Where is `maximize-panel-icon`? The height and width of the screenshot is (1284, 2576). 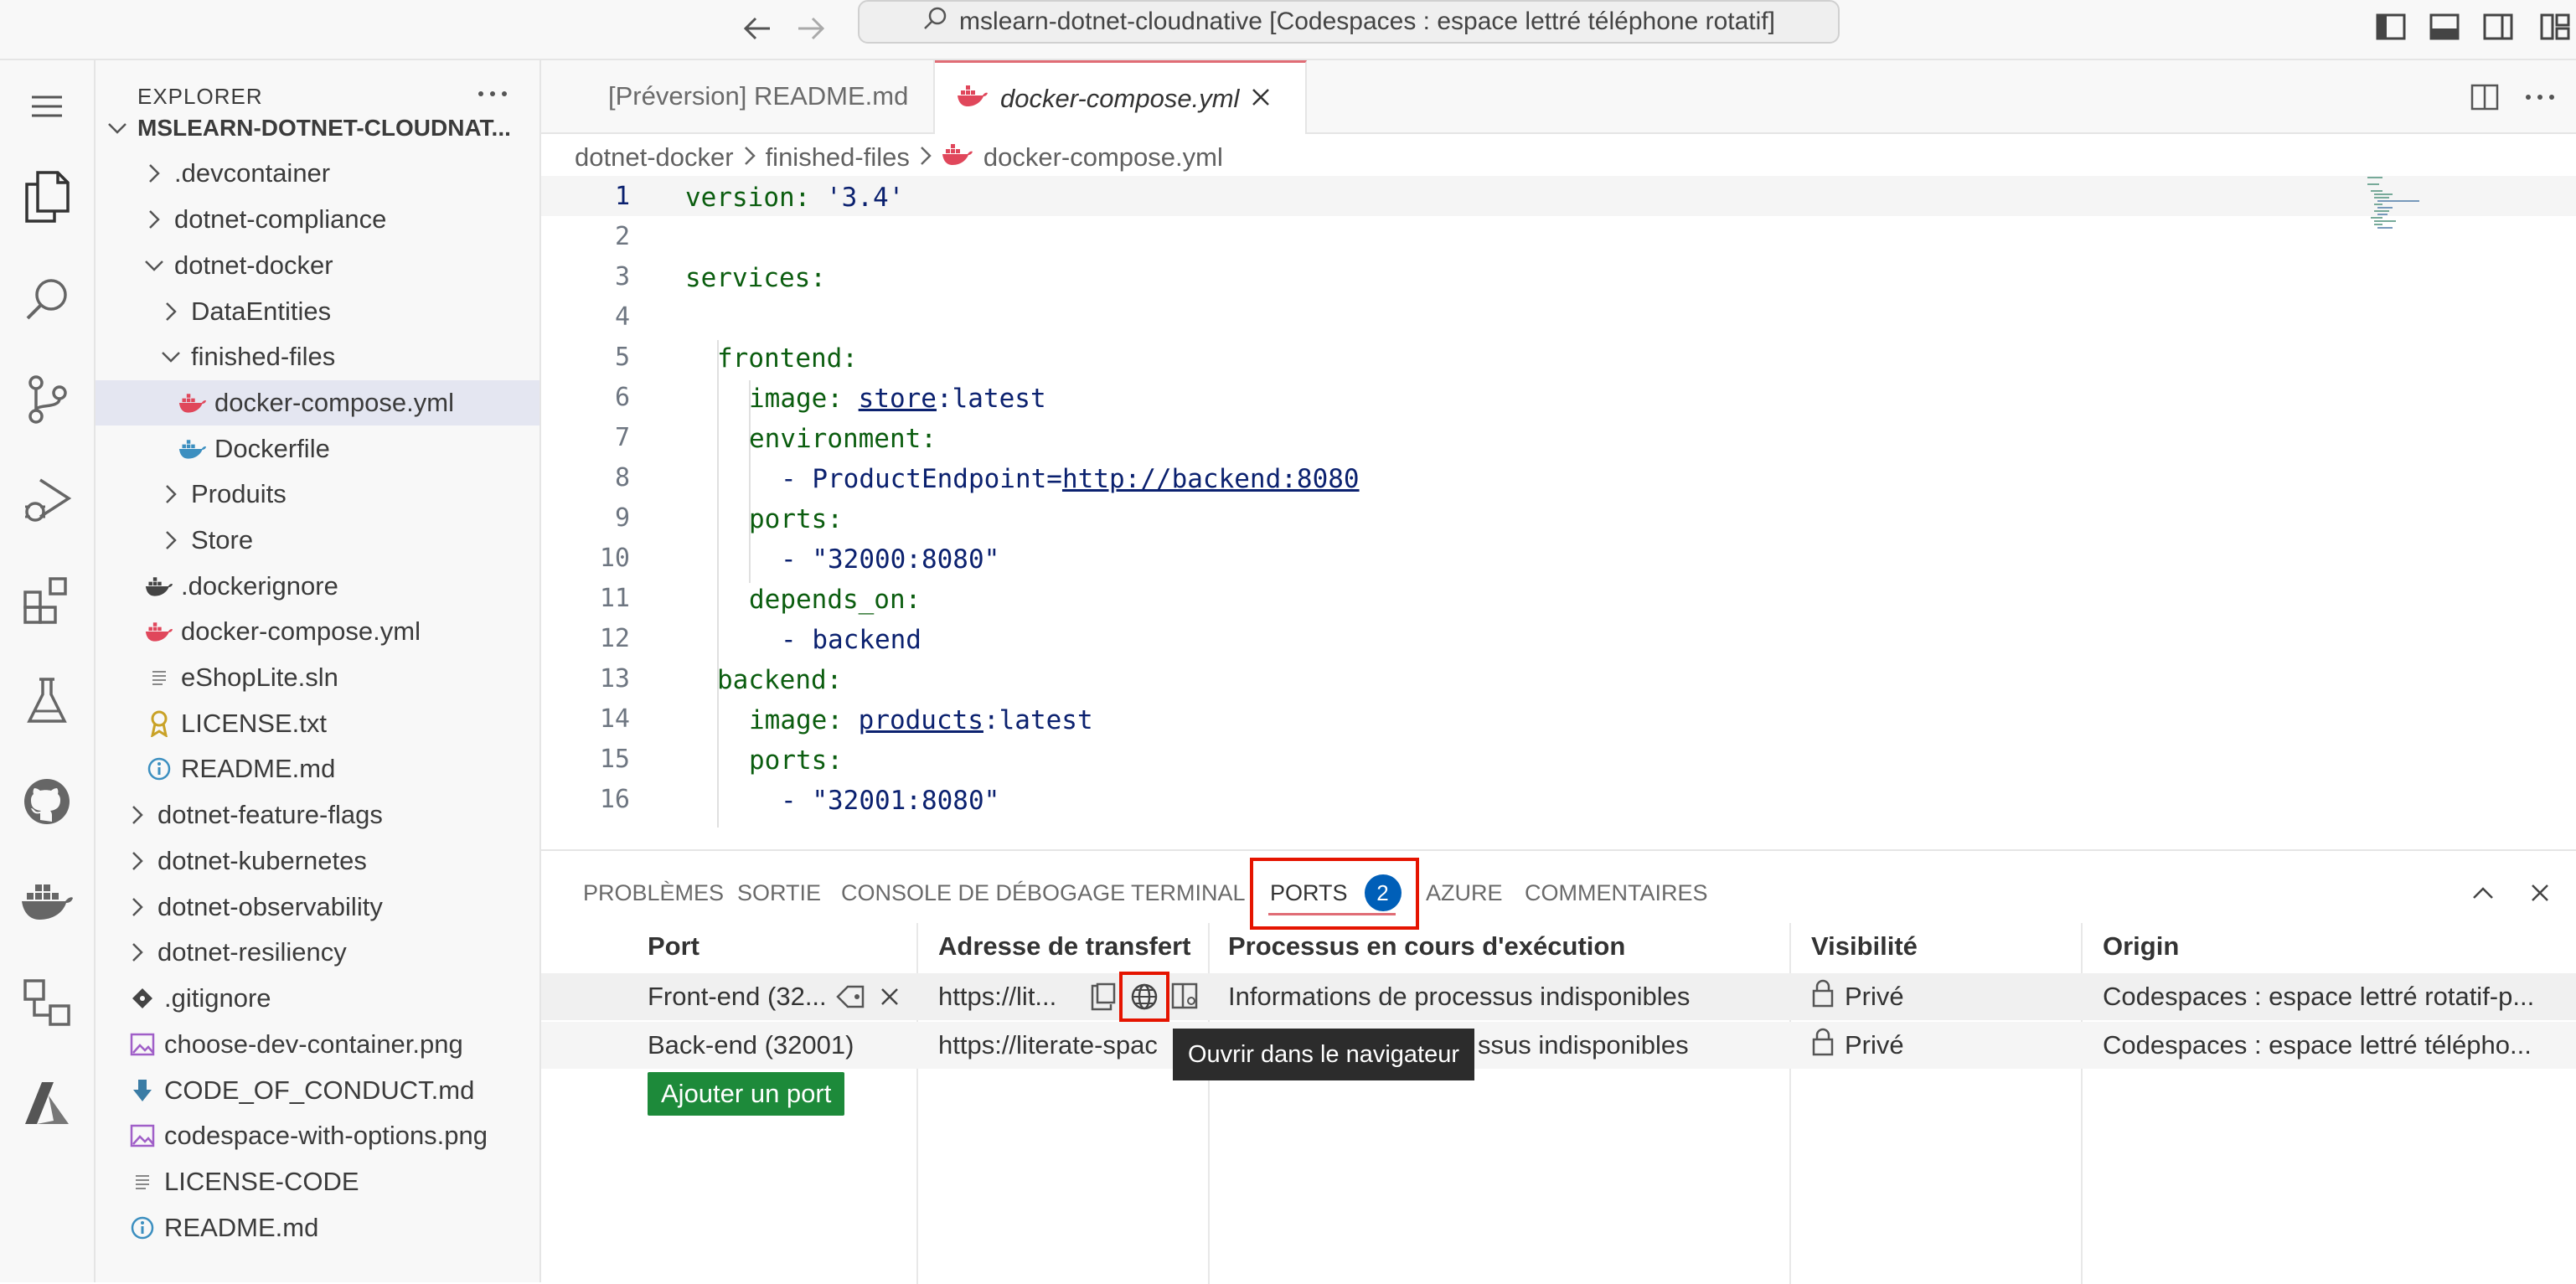
maximize-panel-icon is located at coordinates (2483, 892).